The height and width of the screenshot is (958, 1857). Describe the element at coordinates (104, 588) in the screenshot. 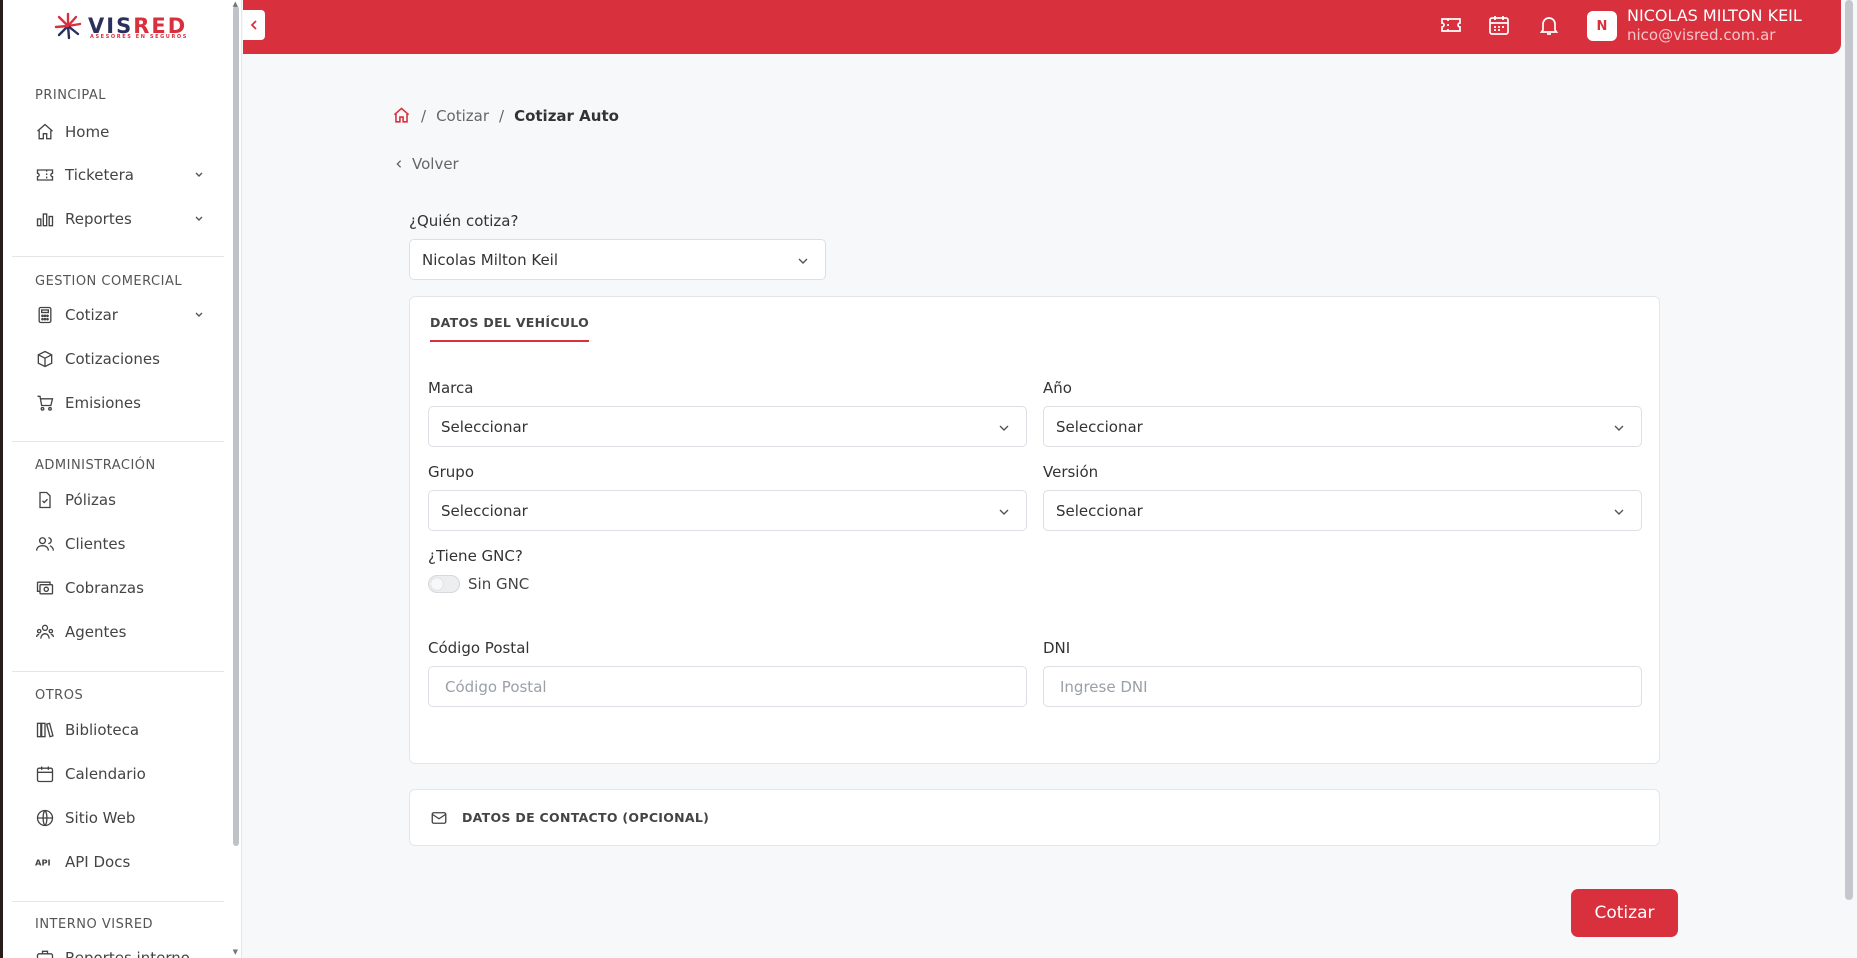

I see `sidebar-item-label: Cobranzas` at that location.